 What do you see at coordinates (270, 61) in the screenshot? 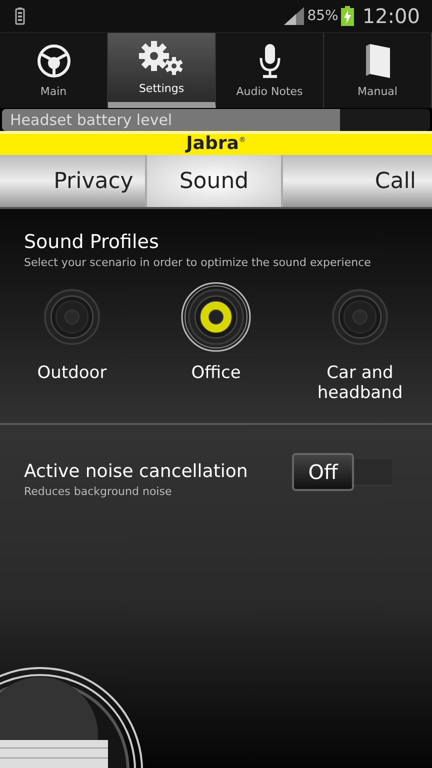
I see `microphone-icon` at bounding box center [270, 61].